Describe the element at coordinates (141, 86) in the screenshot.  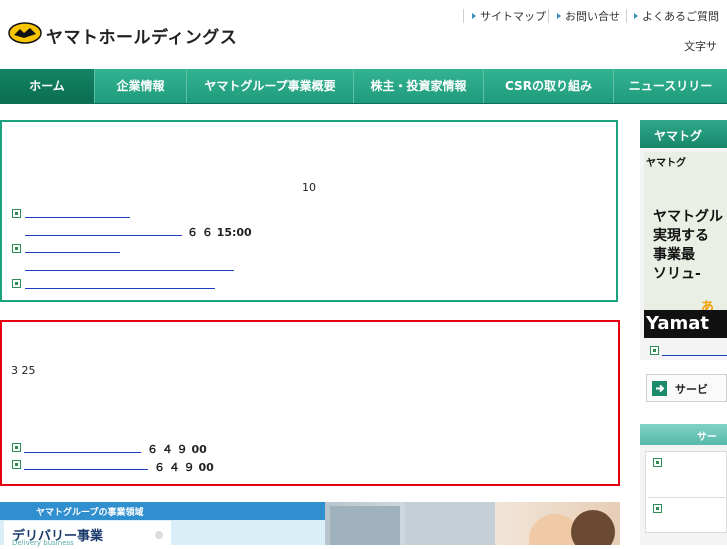
I see `nav-company: 企業情報` at that location.